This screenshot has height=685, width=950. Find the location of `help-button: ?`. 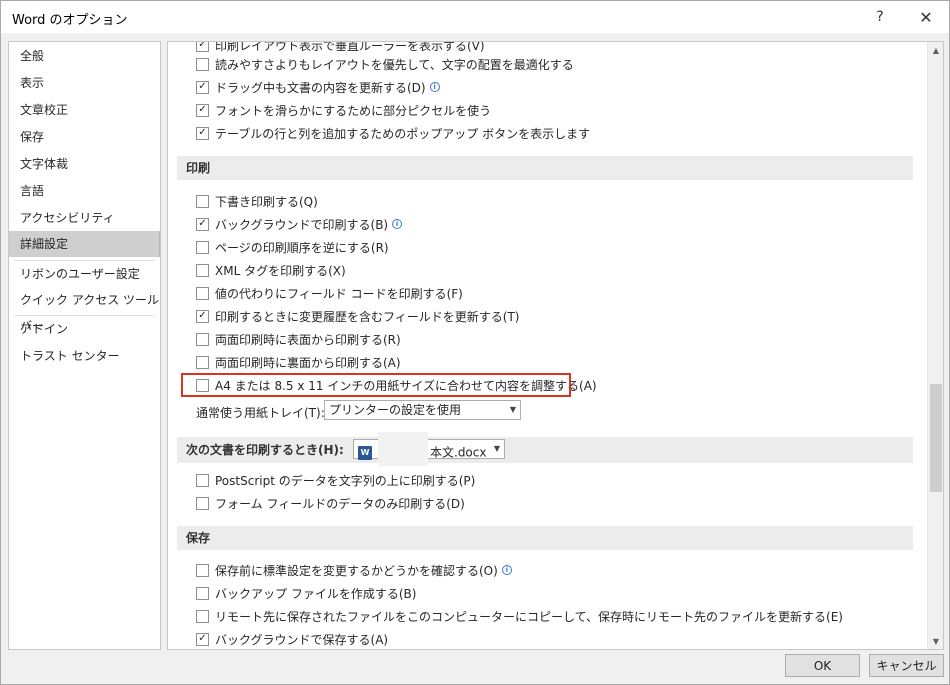

help-button: ? is located at coordinates (880, 17).